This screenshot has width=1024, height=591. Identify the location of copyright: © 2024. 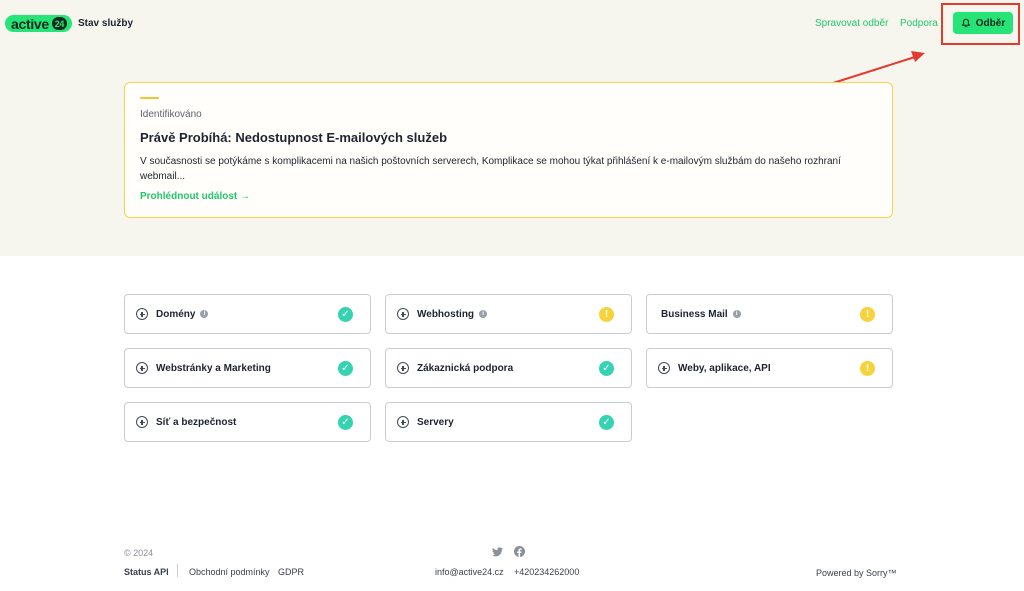
(139, 553).